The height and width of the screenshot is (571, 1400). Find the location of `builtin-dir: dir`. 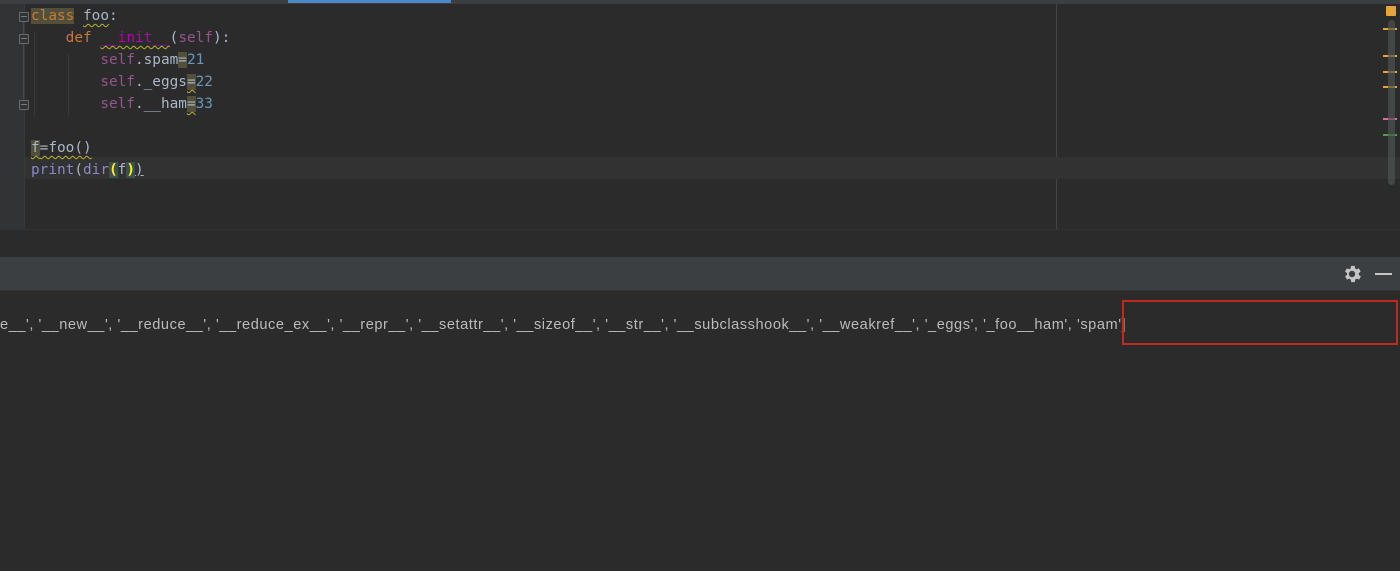

builtin-dir: dir is located at coordinates (96, 170).